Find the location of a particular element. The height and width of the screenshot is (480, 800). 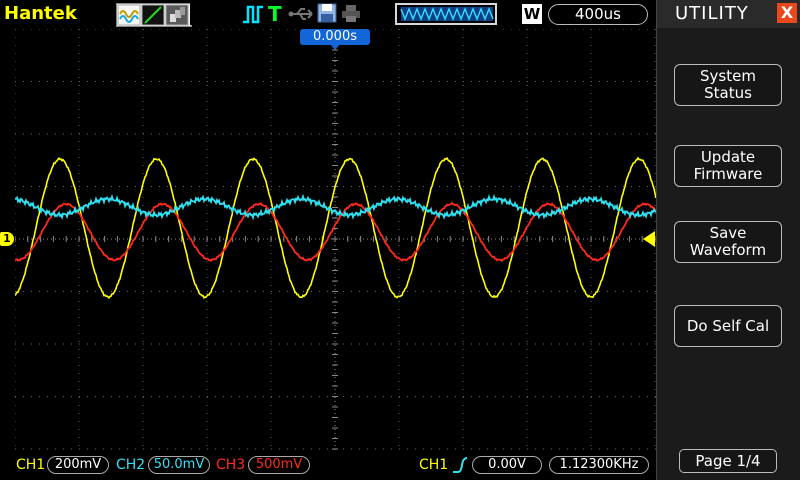

usb-icon is located at coordinates (302, 13).